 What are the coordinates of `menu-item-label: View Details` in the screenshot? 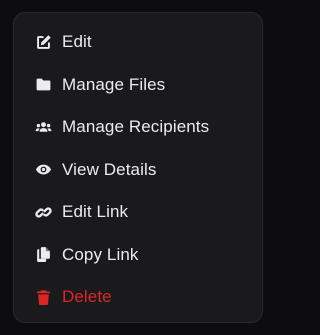 It's located at (109, 169).